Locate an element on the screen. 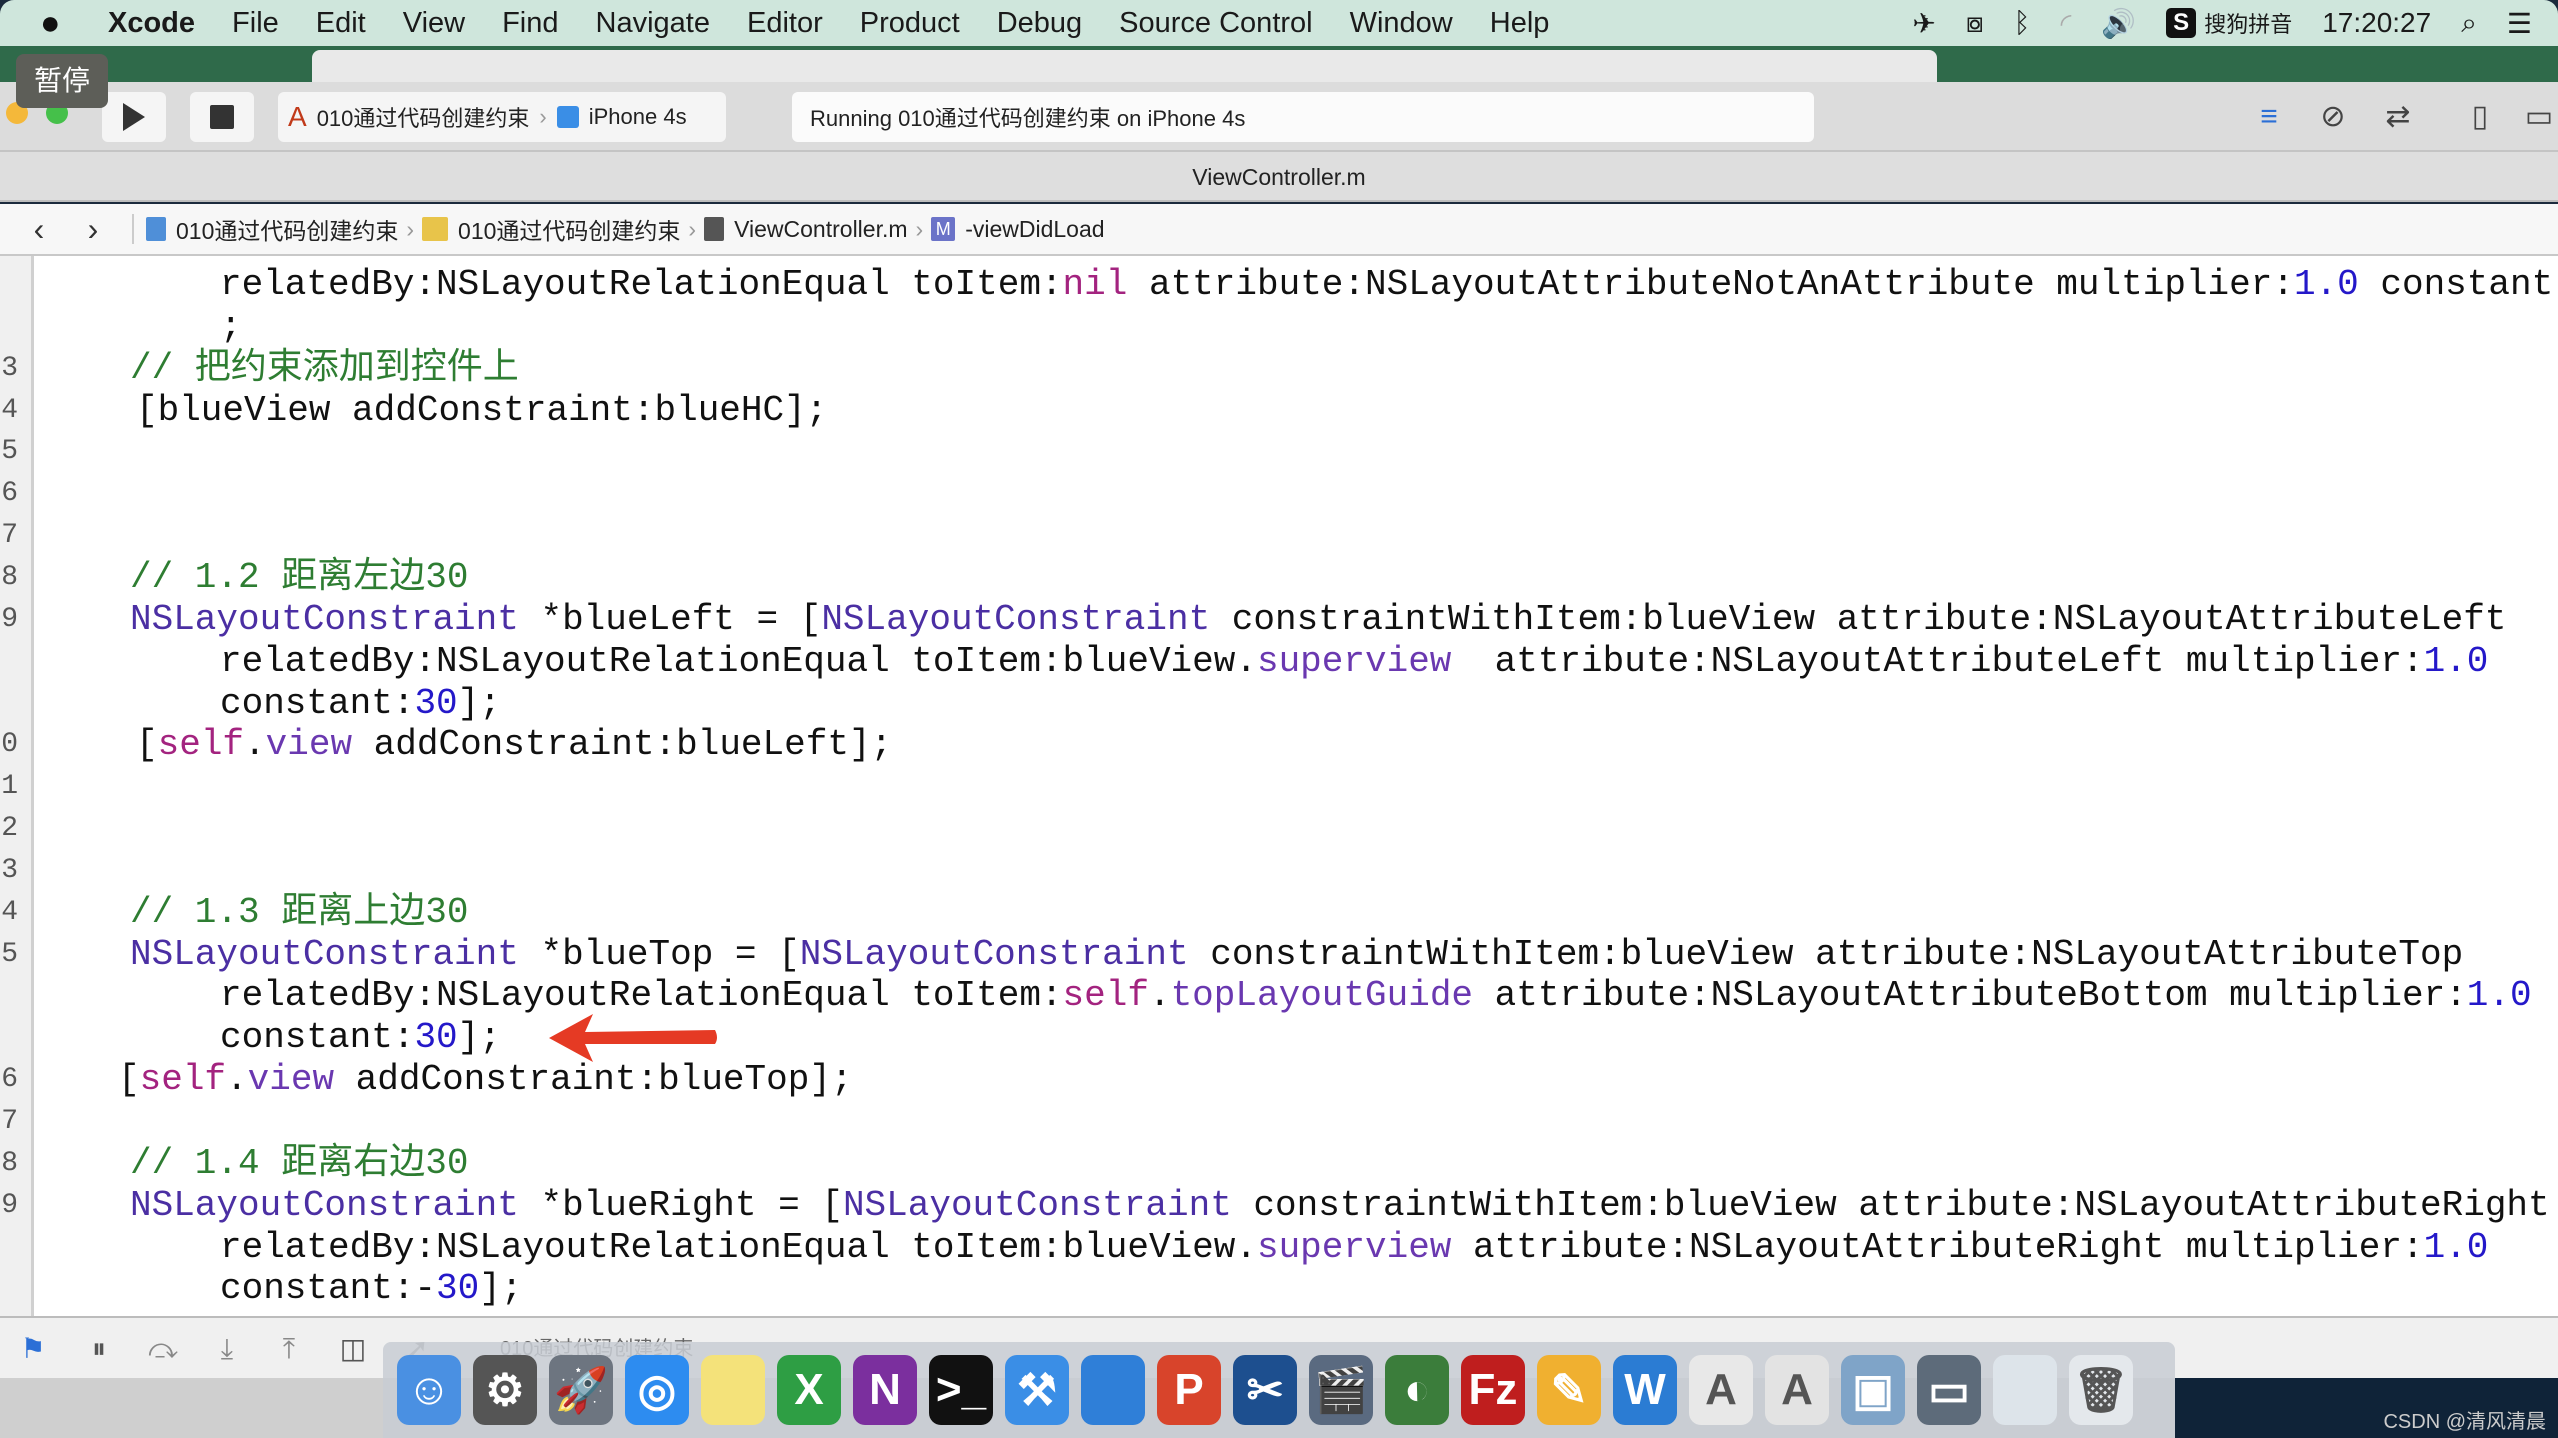 The image size is (2558, 1438). trash-icon: 🗑 is located at coordinates (2101, 1390).